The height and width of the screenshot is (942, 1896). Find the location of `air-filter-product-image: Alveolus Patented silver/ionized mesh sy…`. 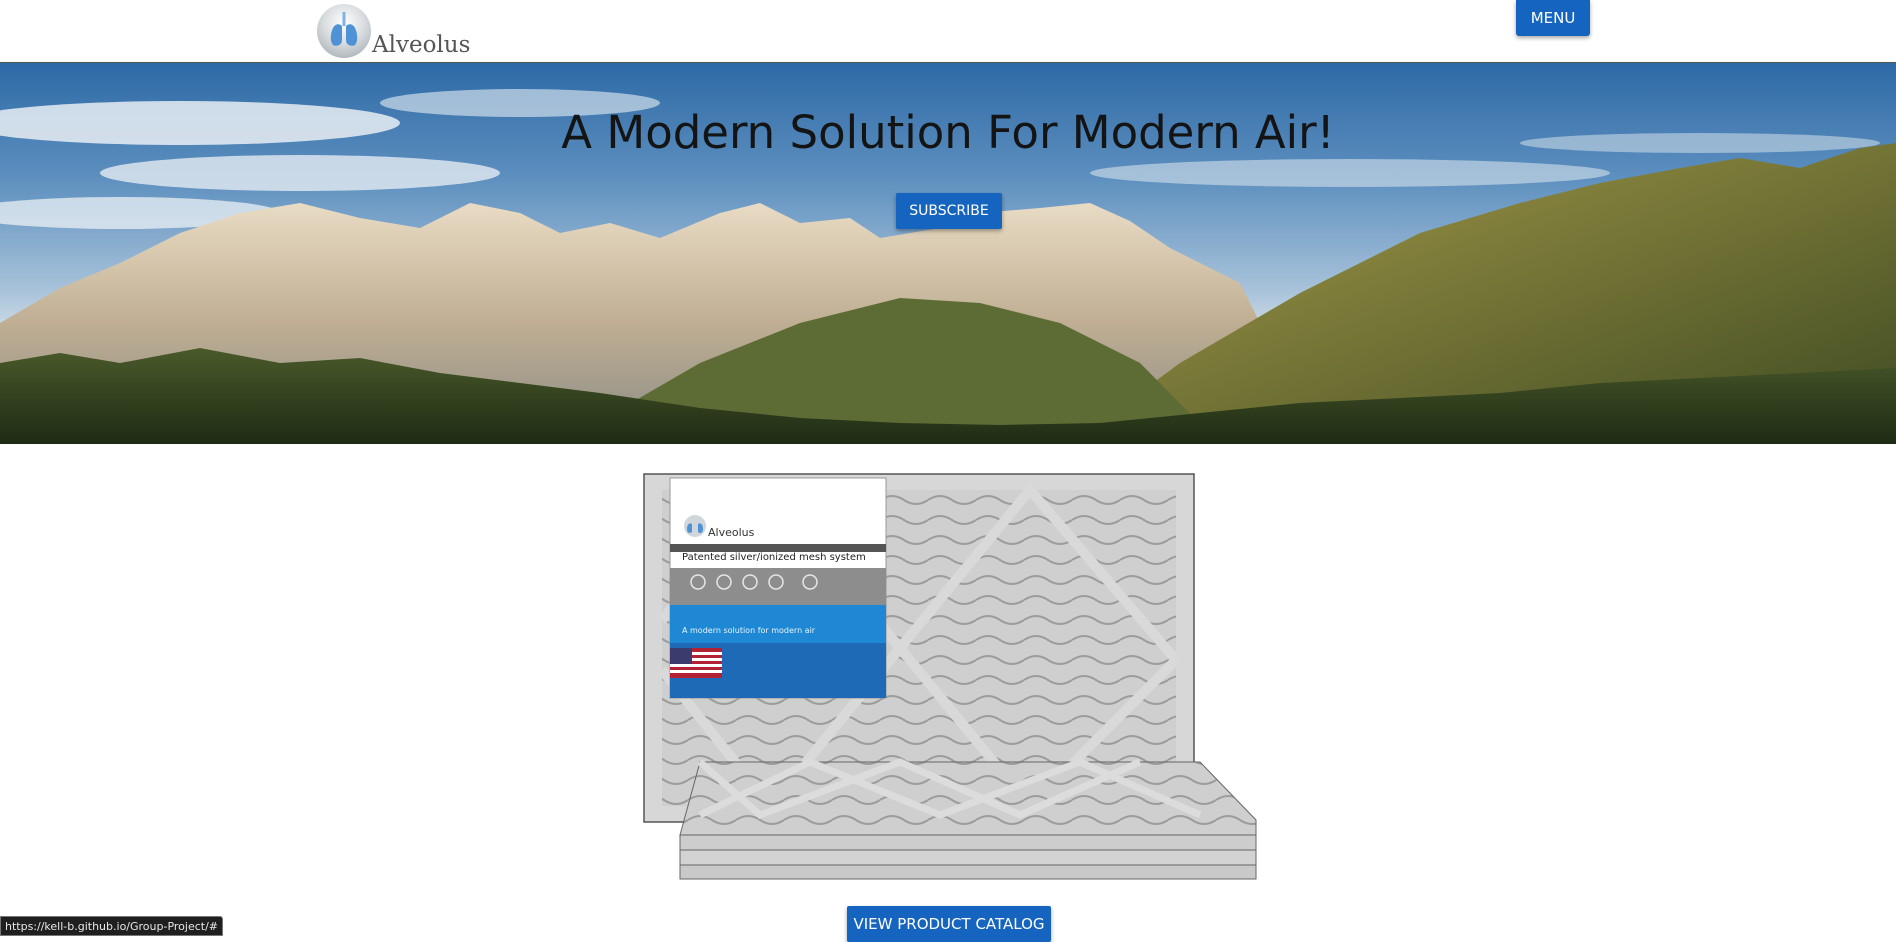

air-filter-product-image: Alveolus Patented silver/ionized mesh sy… is located at coordinates (950, 677).